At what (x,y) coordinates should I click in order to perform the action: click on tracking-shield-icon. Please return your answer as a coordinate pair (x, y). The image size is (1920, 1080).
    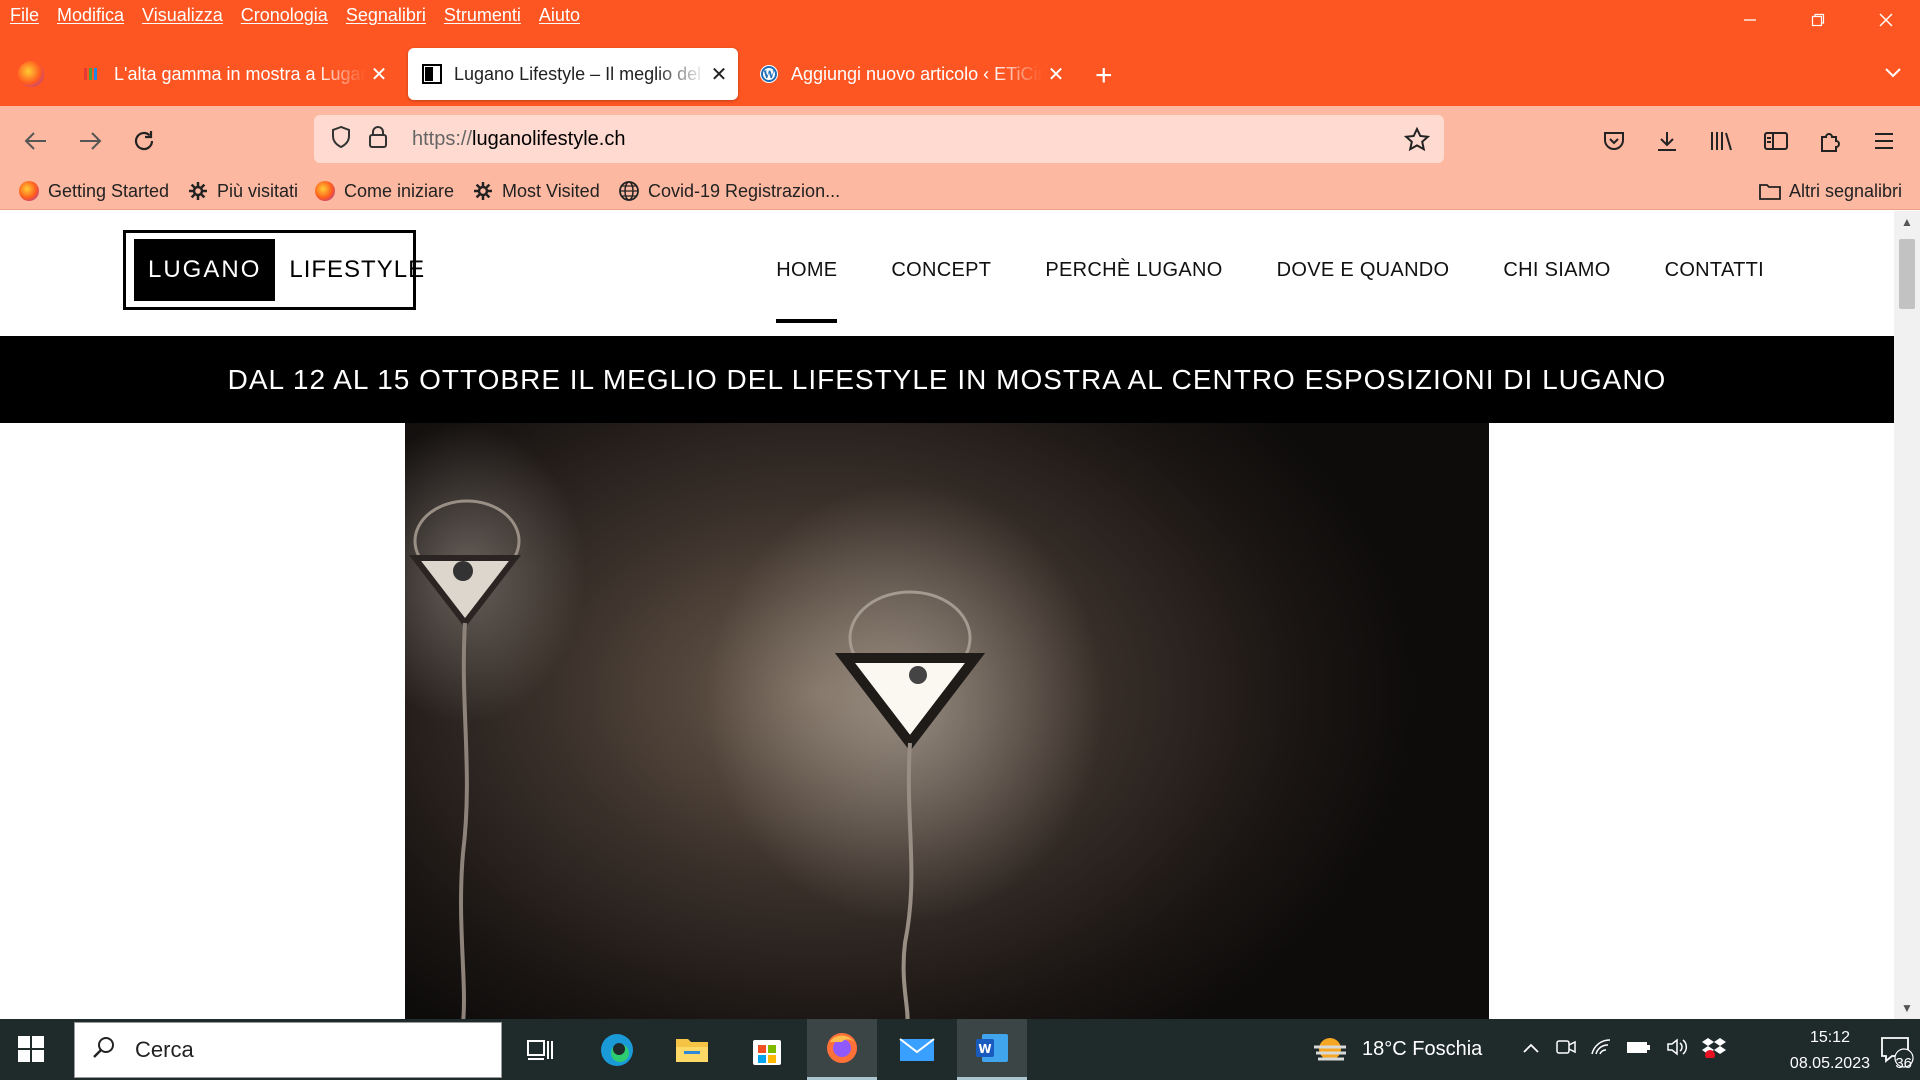
    Looking at the image, I should click on (341, 139).